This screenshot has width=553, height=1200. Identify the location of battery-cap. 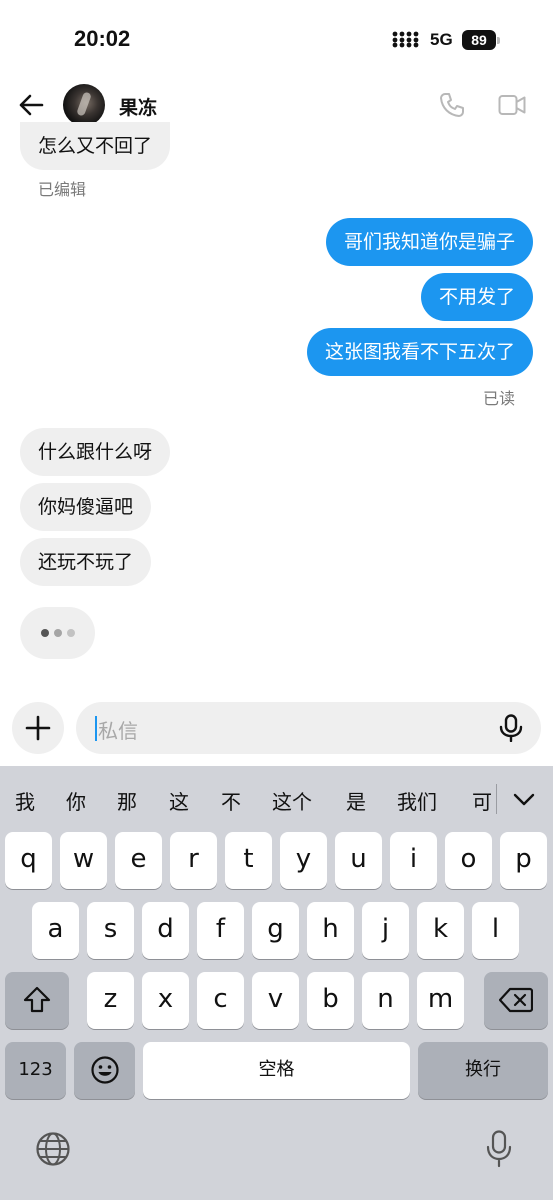
(498, 40).